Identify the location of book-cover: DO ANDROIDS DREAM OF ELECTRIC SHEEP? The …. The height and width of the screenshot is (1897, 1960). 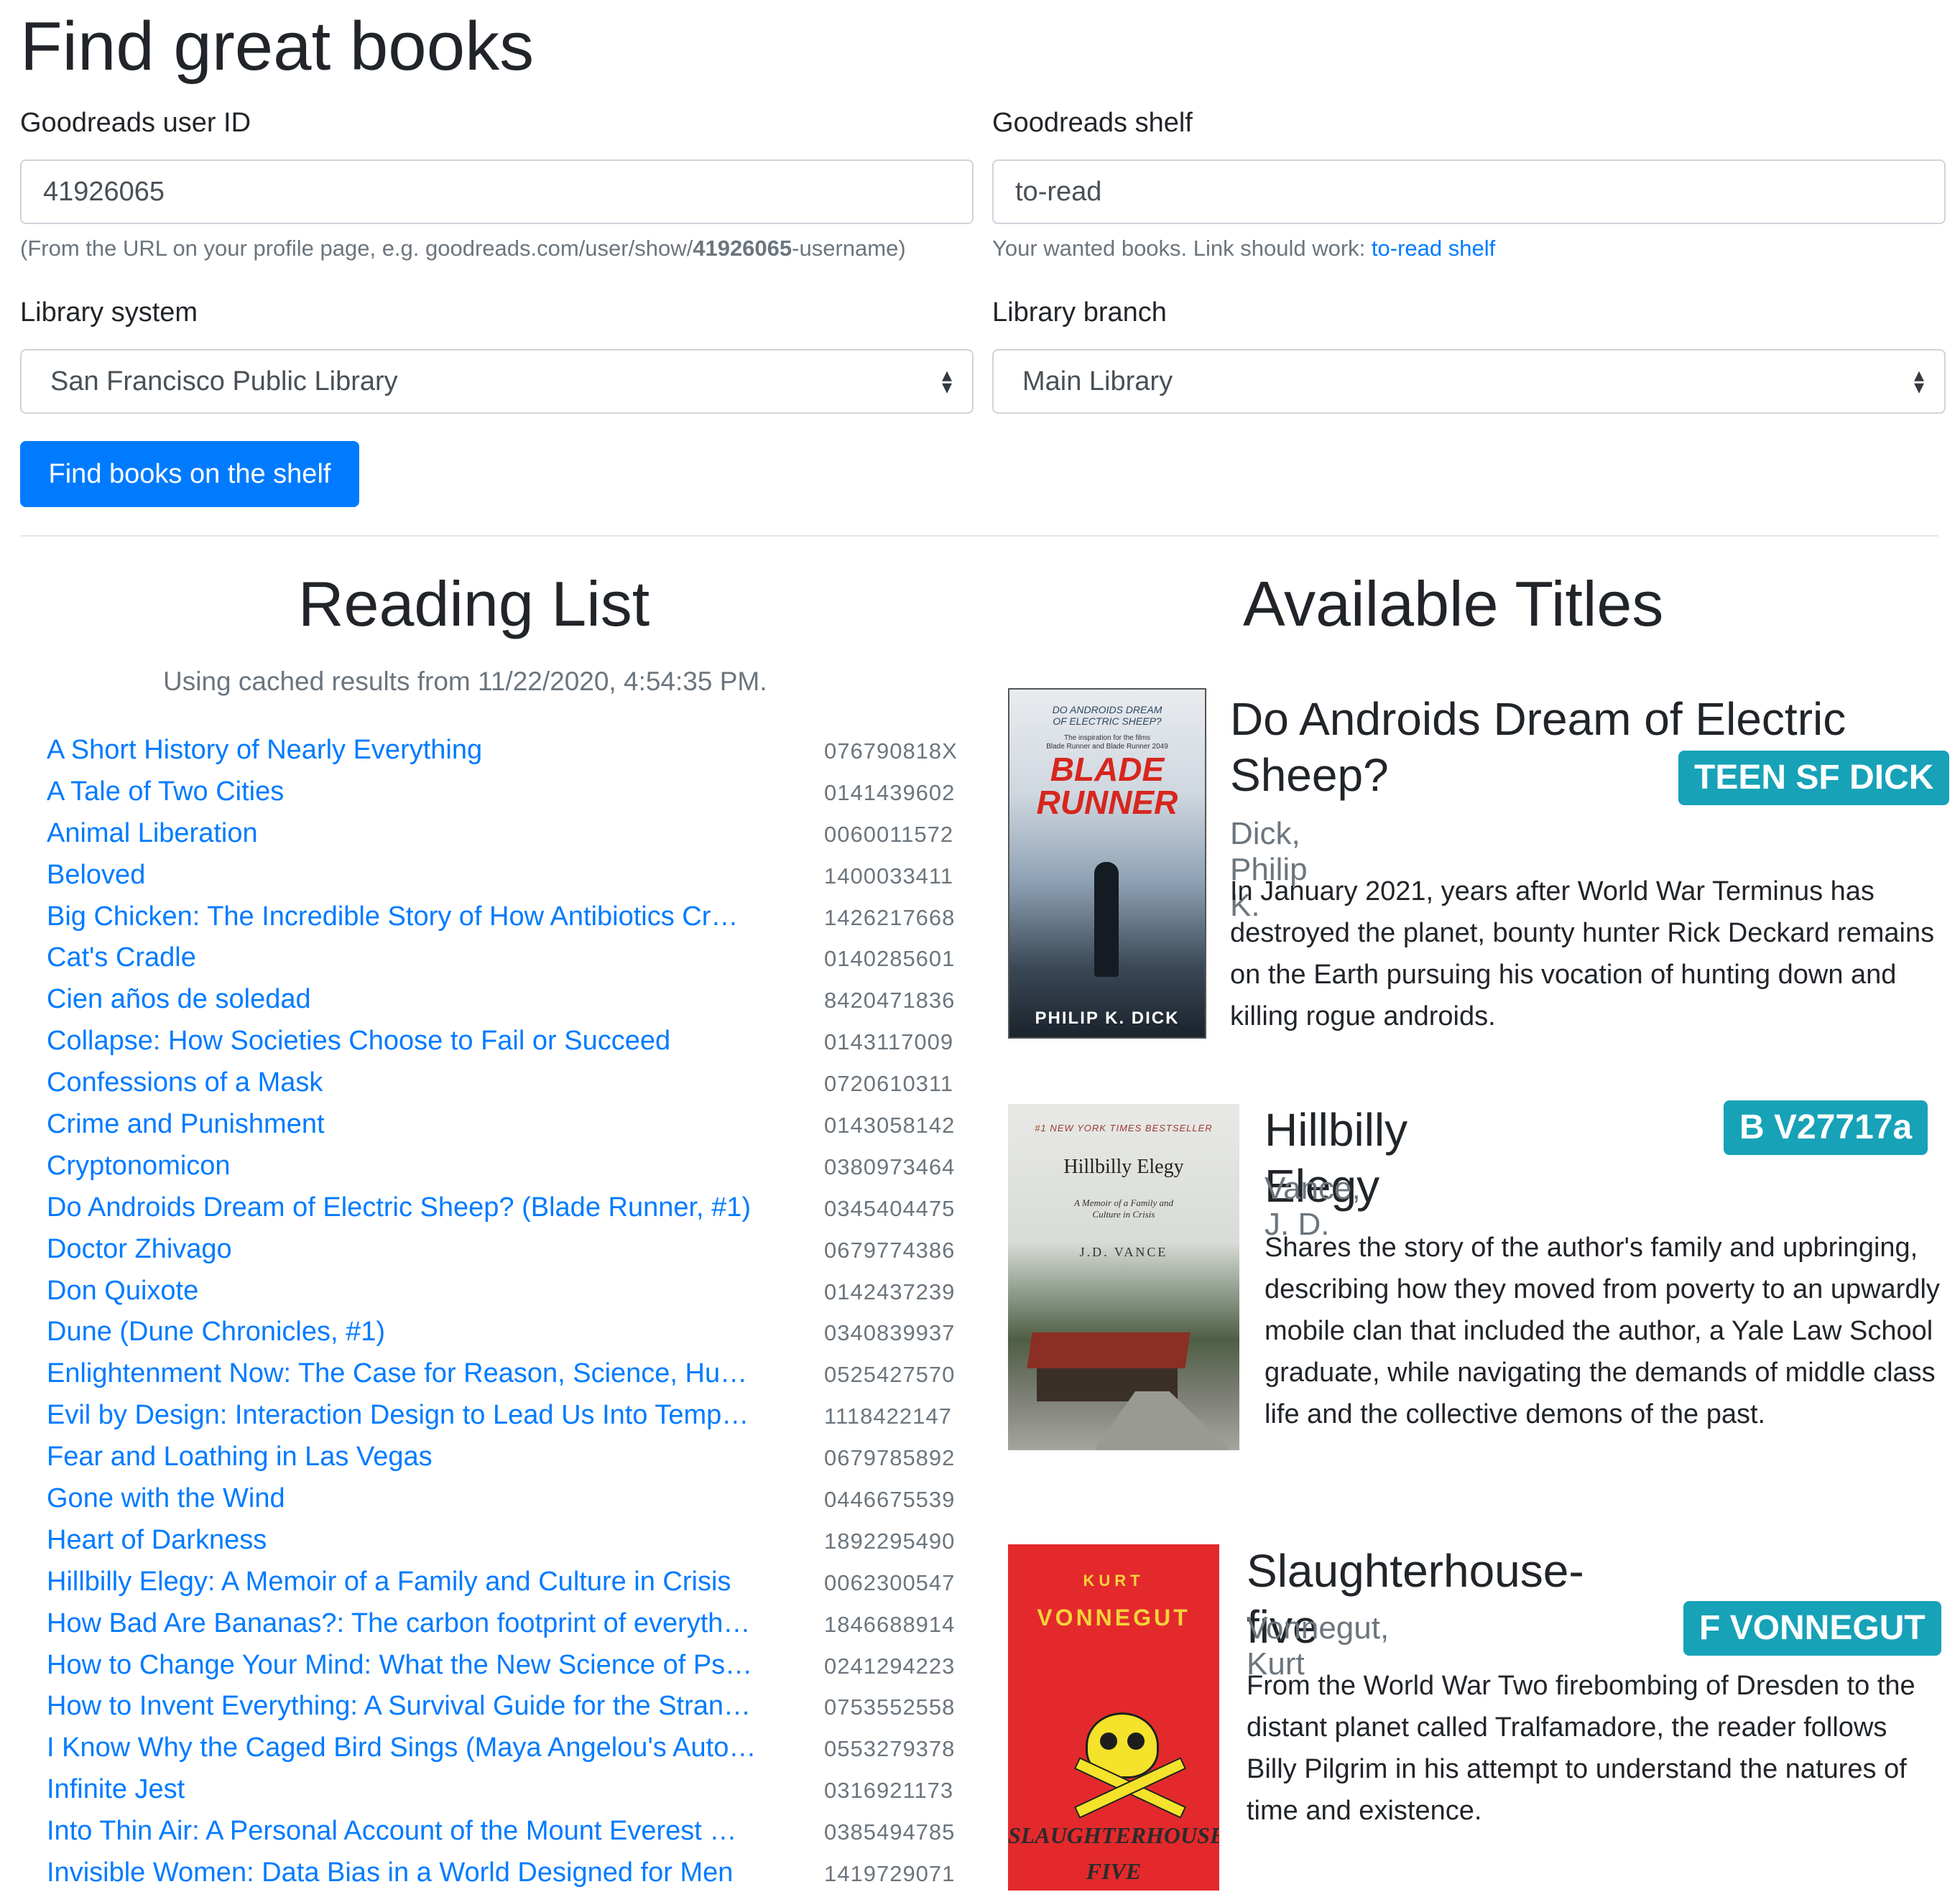
(1107, 863).